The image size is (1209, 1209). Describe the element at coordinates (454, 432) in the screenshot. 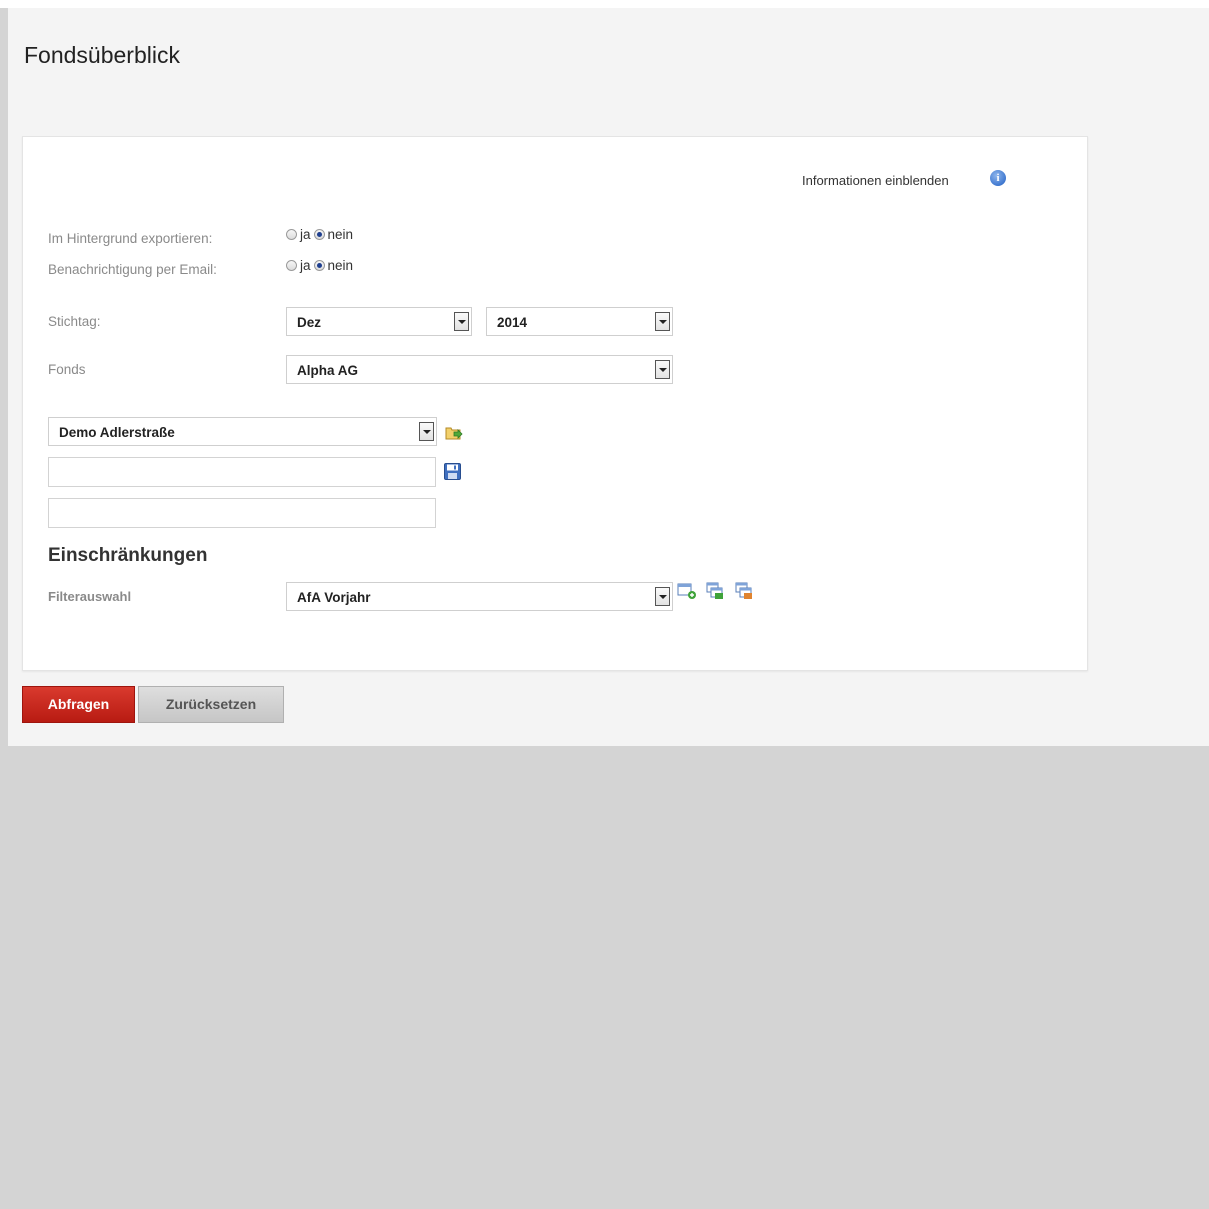

I see `load-preset-icon` at that location.